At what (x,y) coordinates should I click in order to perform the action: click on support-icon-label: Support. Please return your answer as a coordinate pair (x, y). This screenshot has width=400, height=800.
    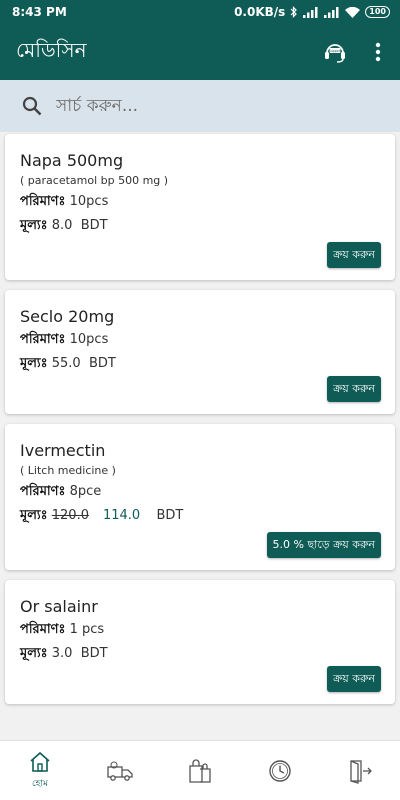
    Looking at the image, I should click on (335, 51).